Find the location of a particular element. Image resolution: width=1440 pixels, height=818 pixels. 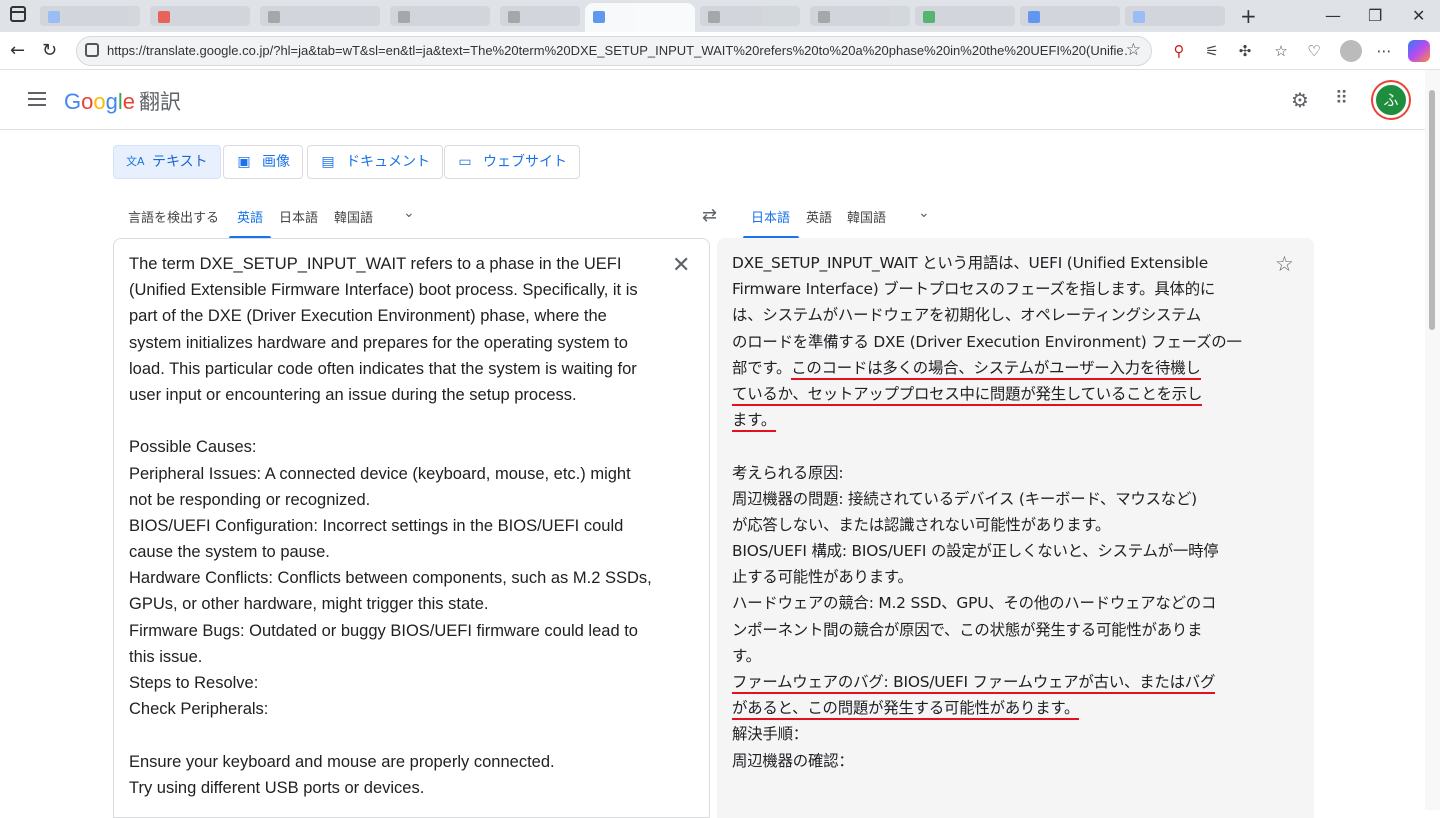

site-info-icon is located at coordinates (92, 50).